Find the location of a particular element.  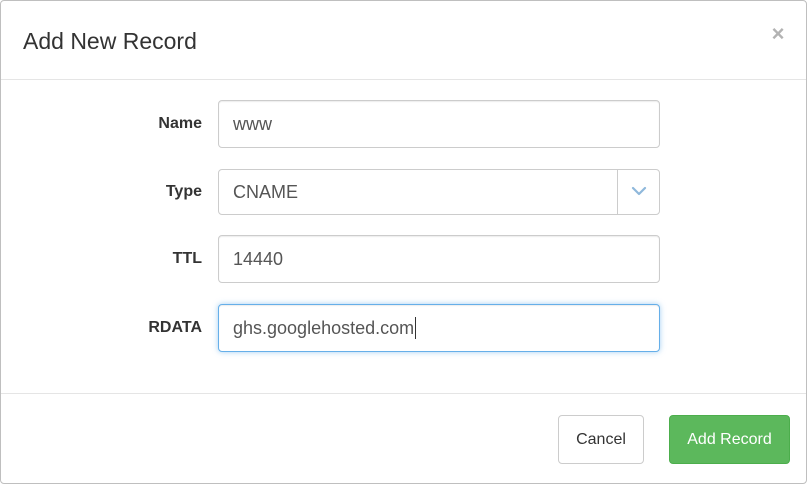

ttl-label: TTL is located at coordinates (187, 258).